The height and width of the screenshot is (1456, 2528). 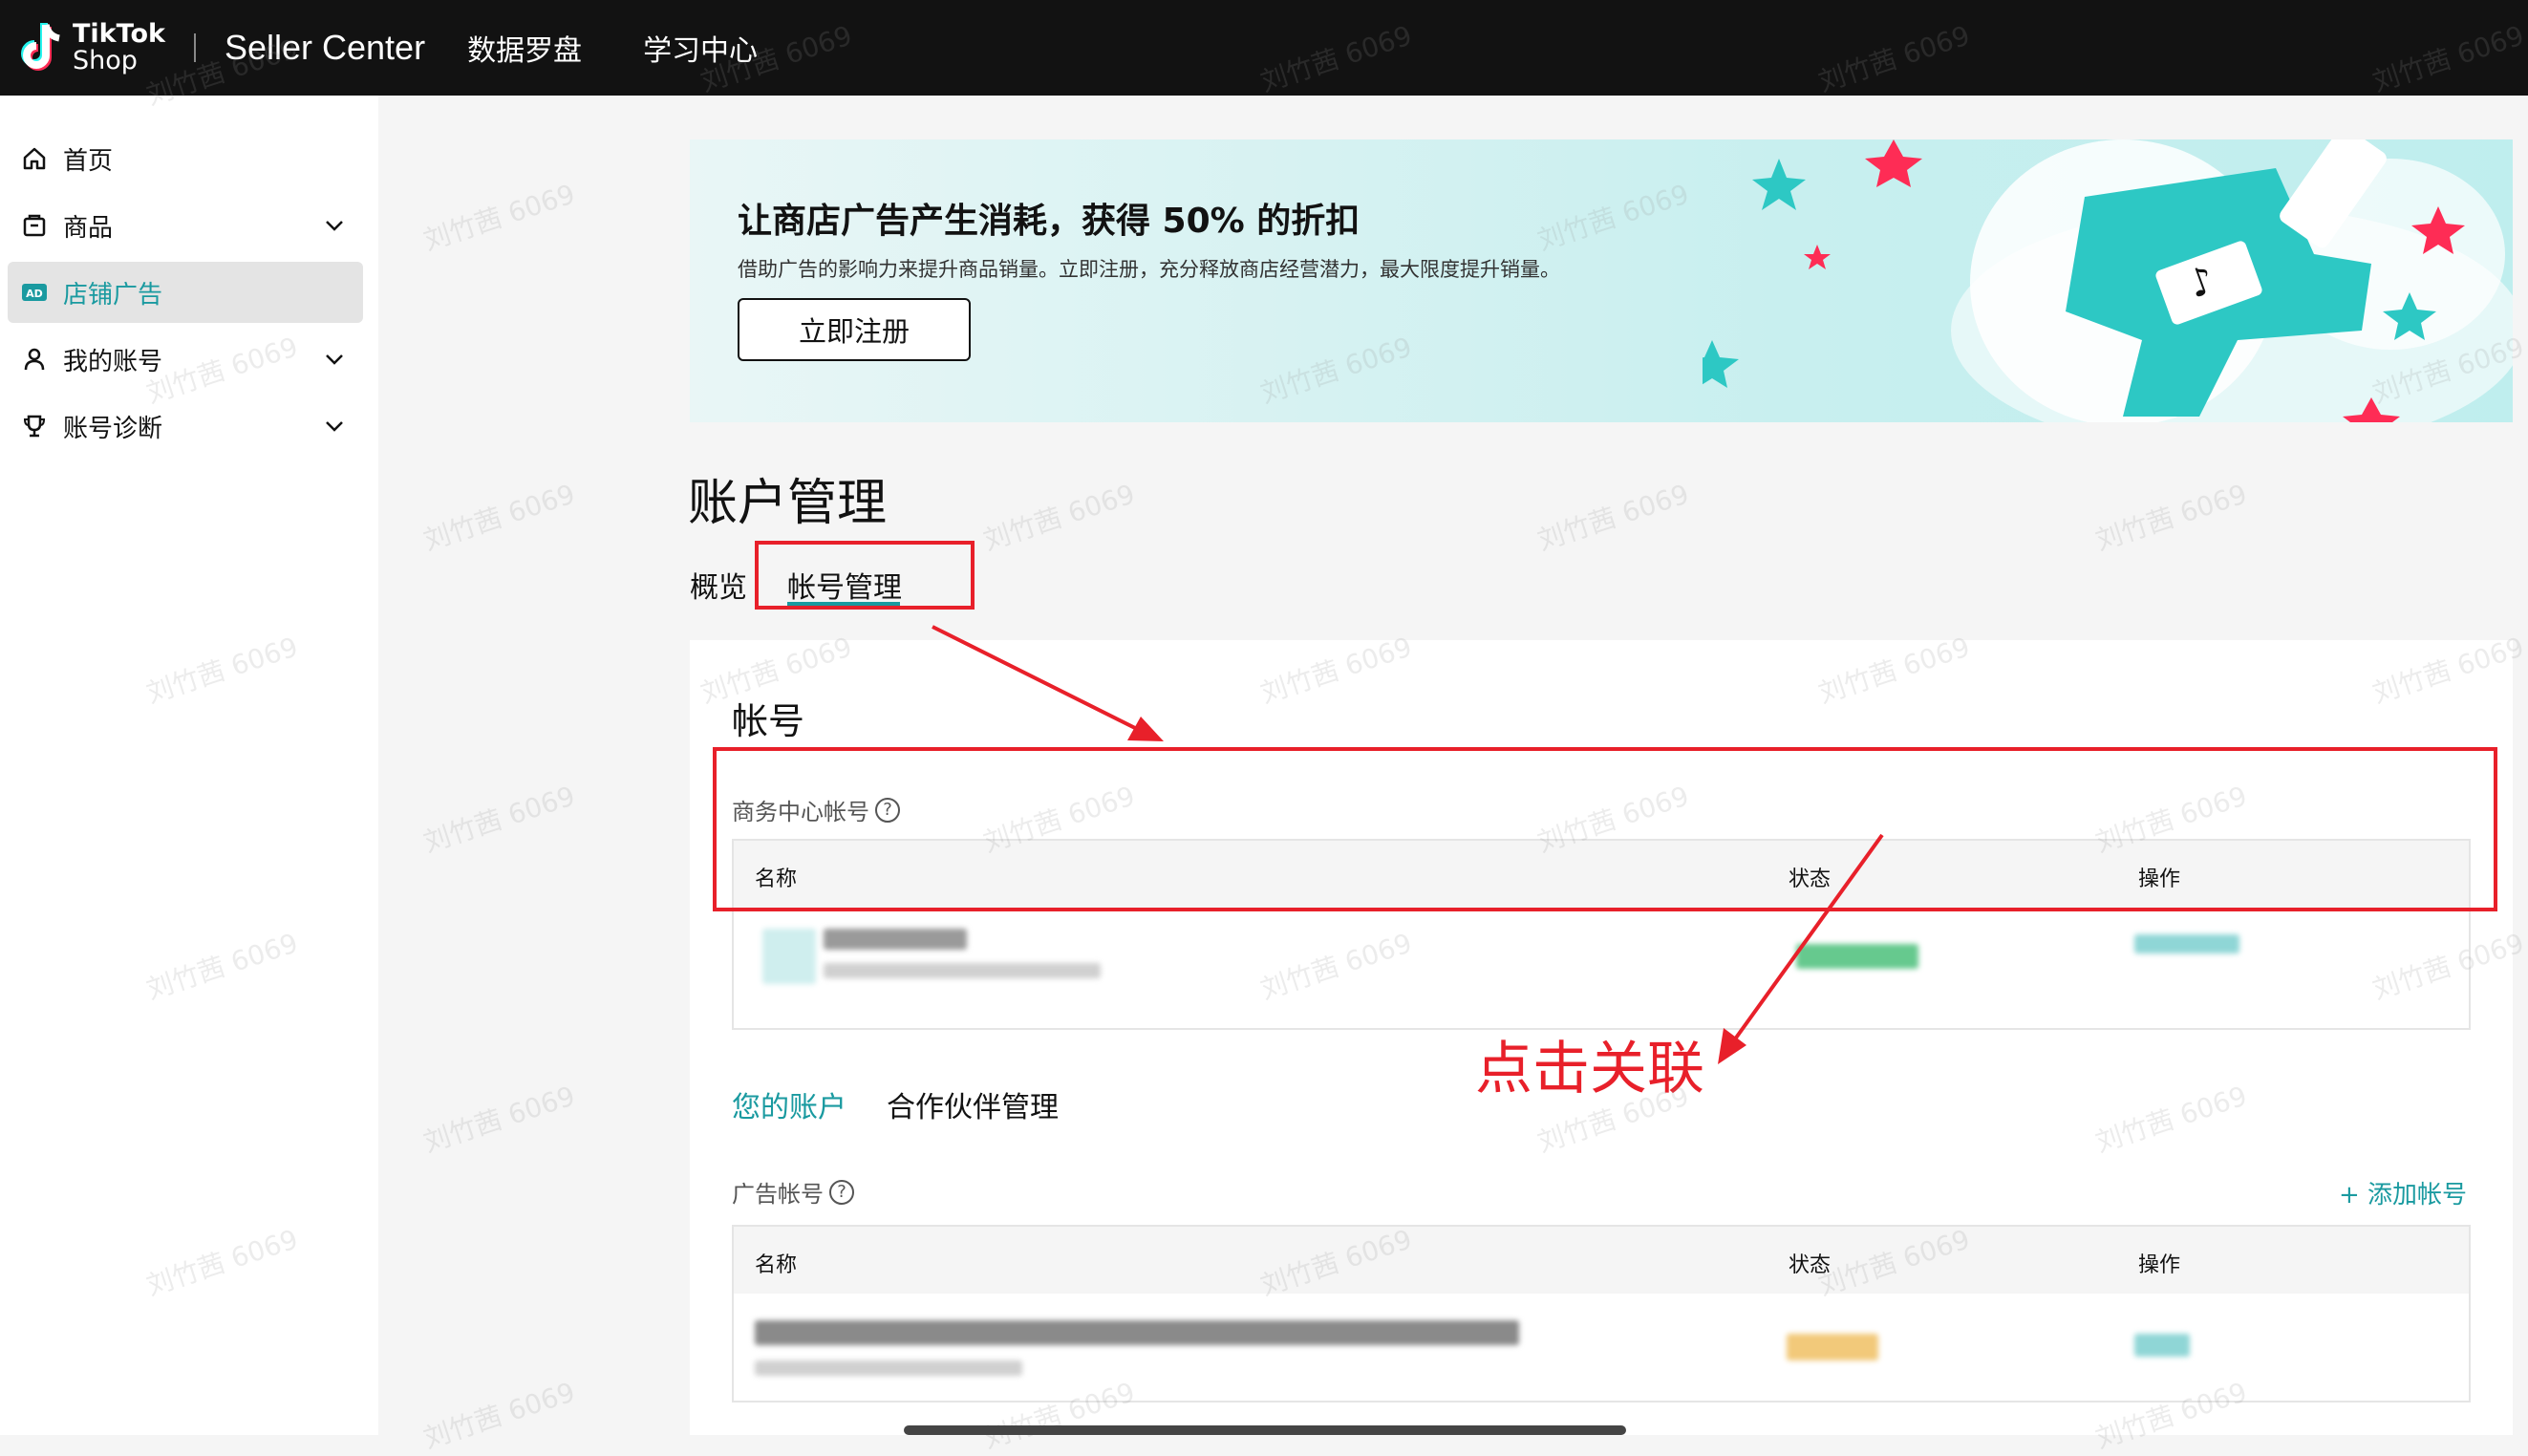 I want to click on annotation-arrows, so click(x=1408, y=845).